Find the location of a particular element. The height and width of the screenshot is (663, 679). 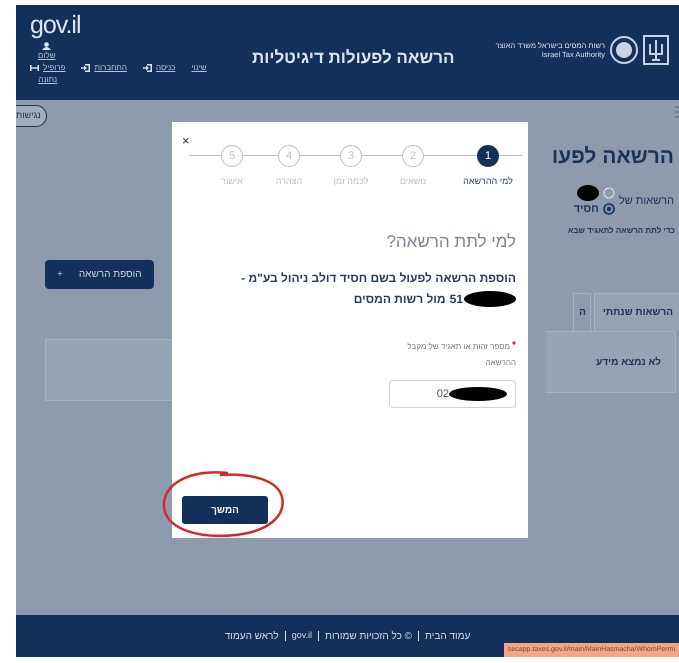

step-label: למי ההרשאה is located at coordinates (488, 181).